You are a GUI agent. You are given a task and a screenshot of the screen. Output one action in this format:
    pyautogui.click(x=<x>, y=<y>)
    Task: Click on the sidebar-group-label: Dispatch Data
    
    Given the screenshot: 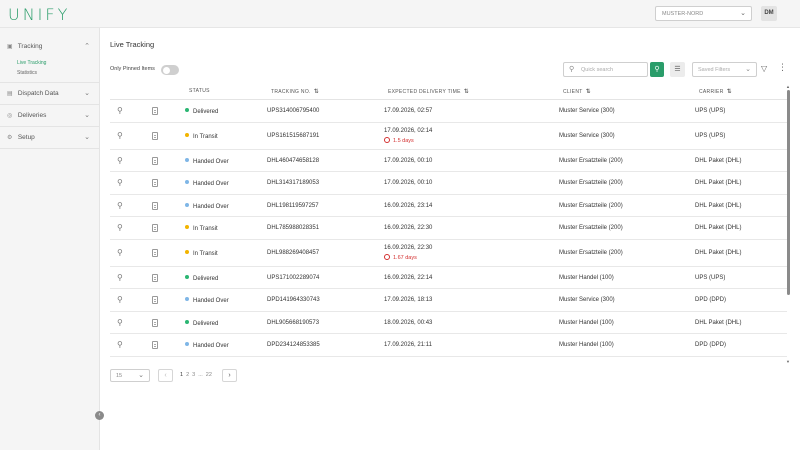 What is the action you would take?
    pyautogui.click(x=38, y=93)
    